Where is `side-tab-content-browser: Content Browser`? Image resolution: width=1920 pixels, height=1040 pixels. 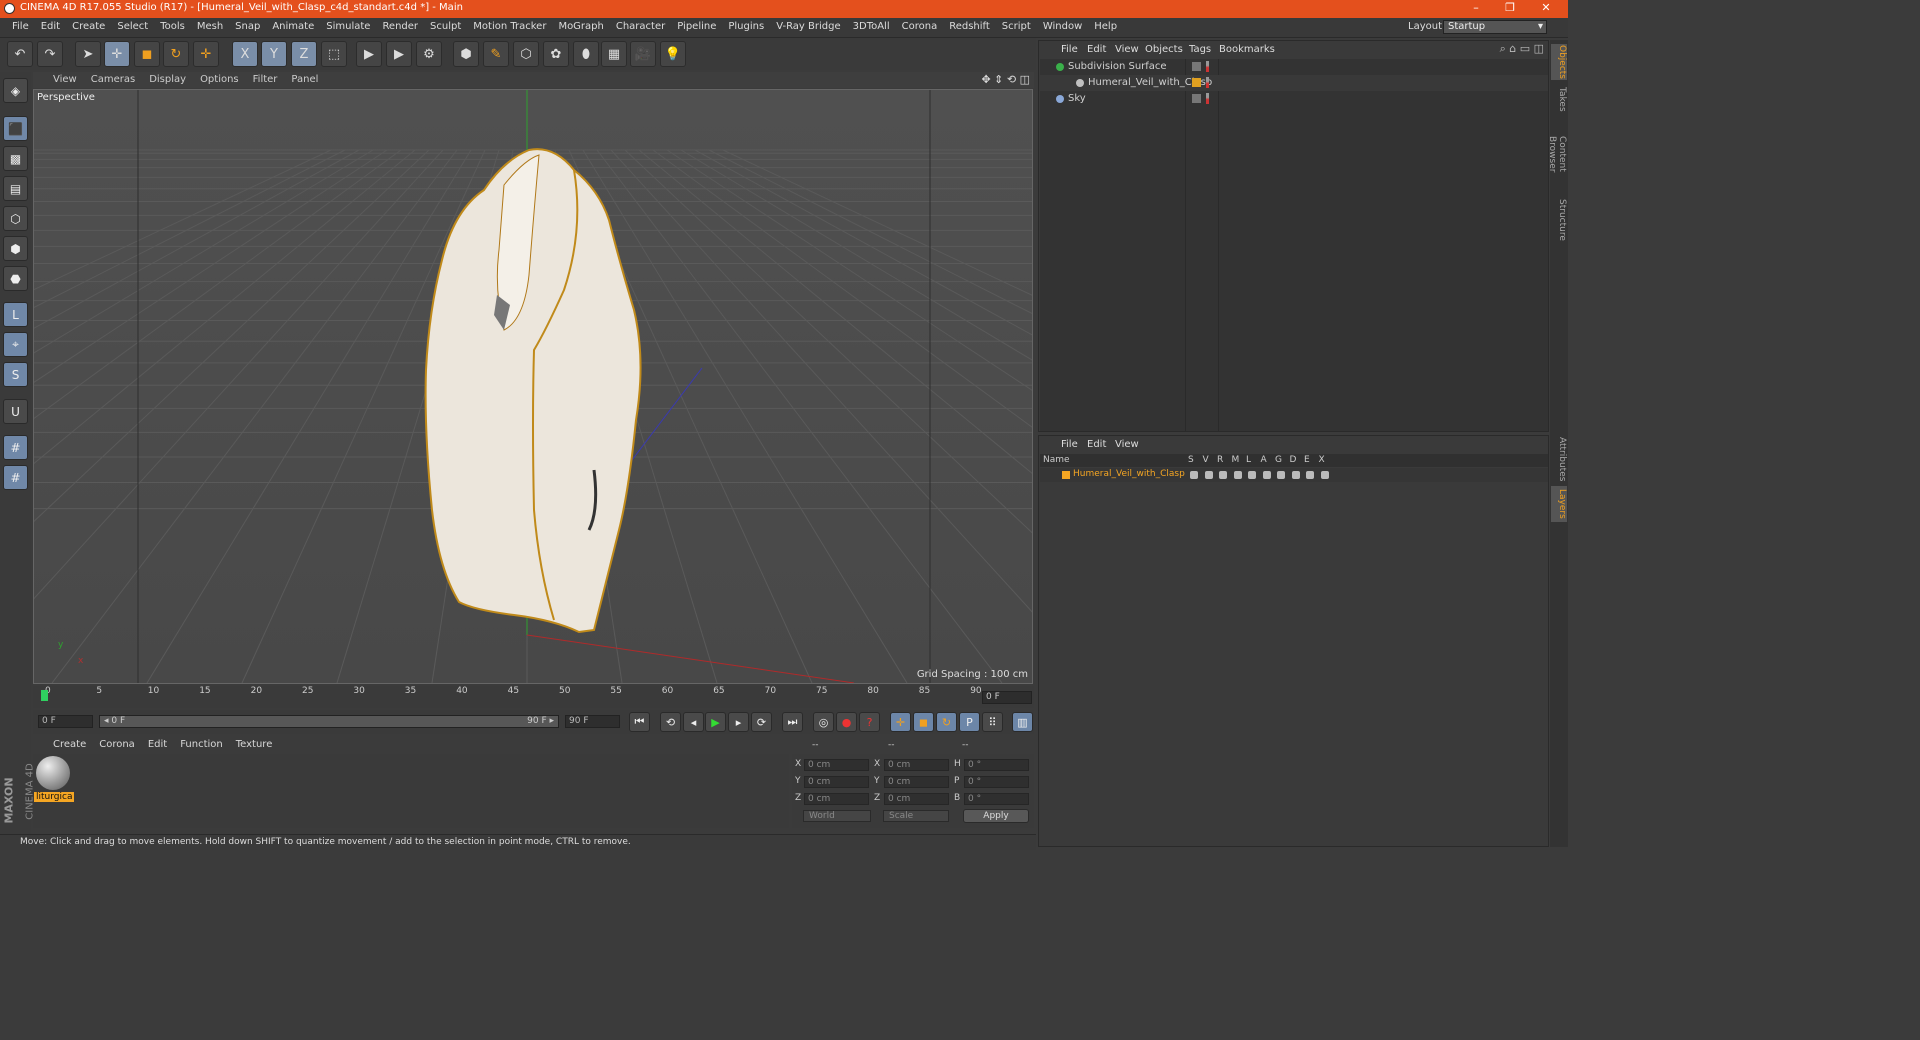
side-tab-content-browser: Content Browser is located at coordinates (1557, 154).